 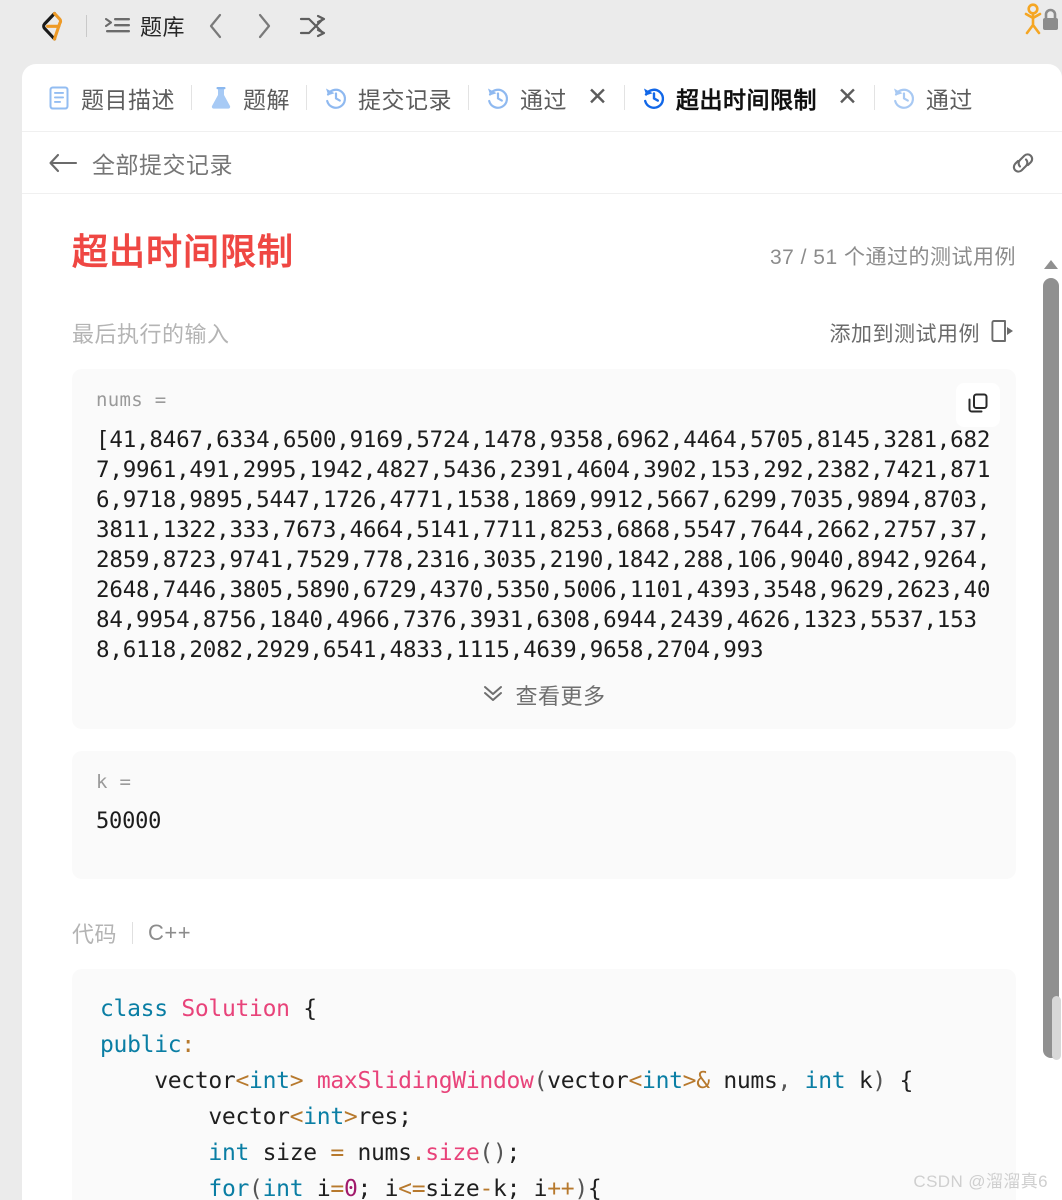 What do you see at coordinates (147, 1045) in the screenshot?
I see `code-line: public:` at bounding box center [147, 1045].